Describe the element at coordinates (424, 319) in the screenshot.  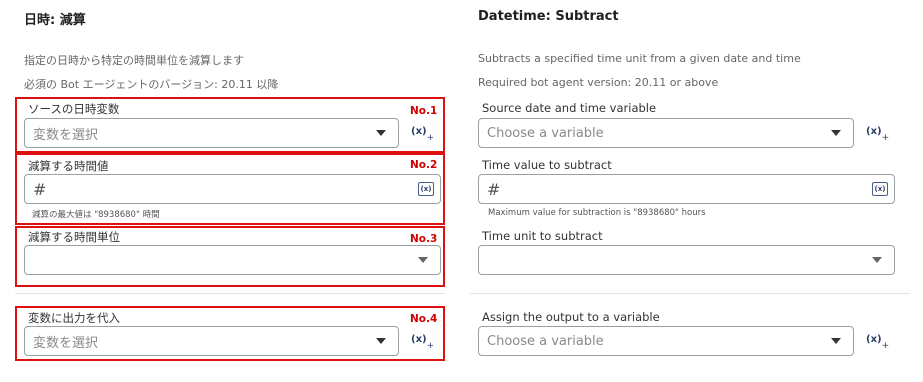
I see `tag-no4: No.4` at that location.